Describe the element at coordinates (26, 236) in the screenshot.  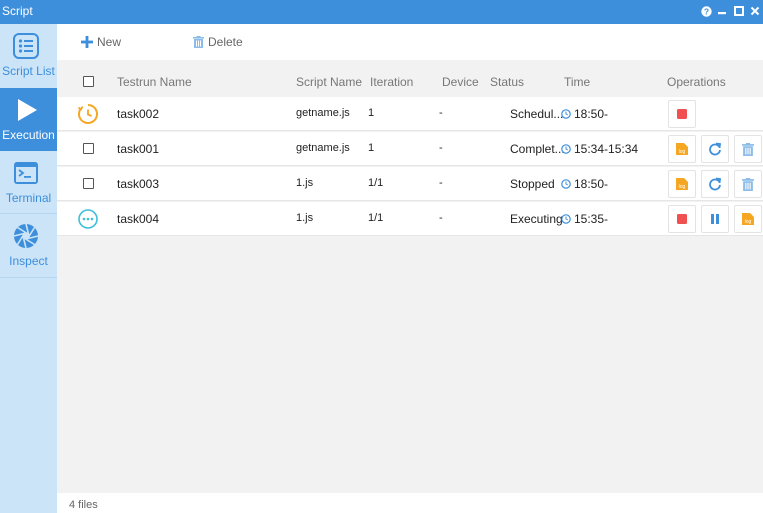
I see `aperture-icon` at that location.